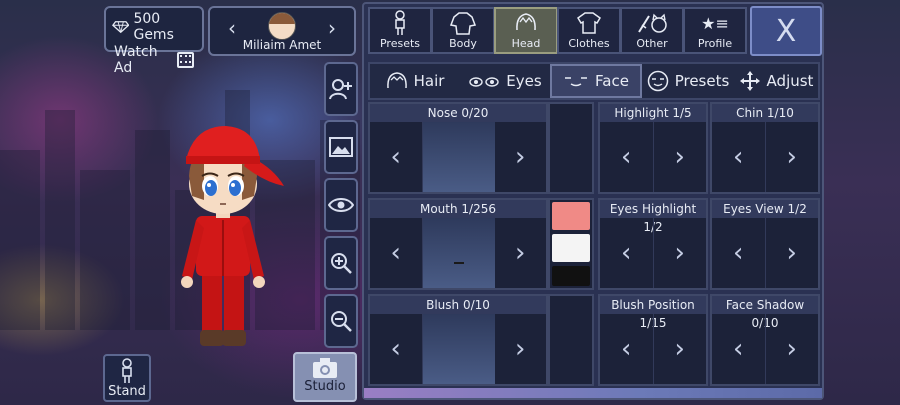  What do you see at coordinates (790, 81) in the screenshot?
I see `subtab-label: Adjust` at bounding box center [790, 81].